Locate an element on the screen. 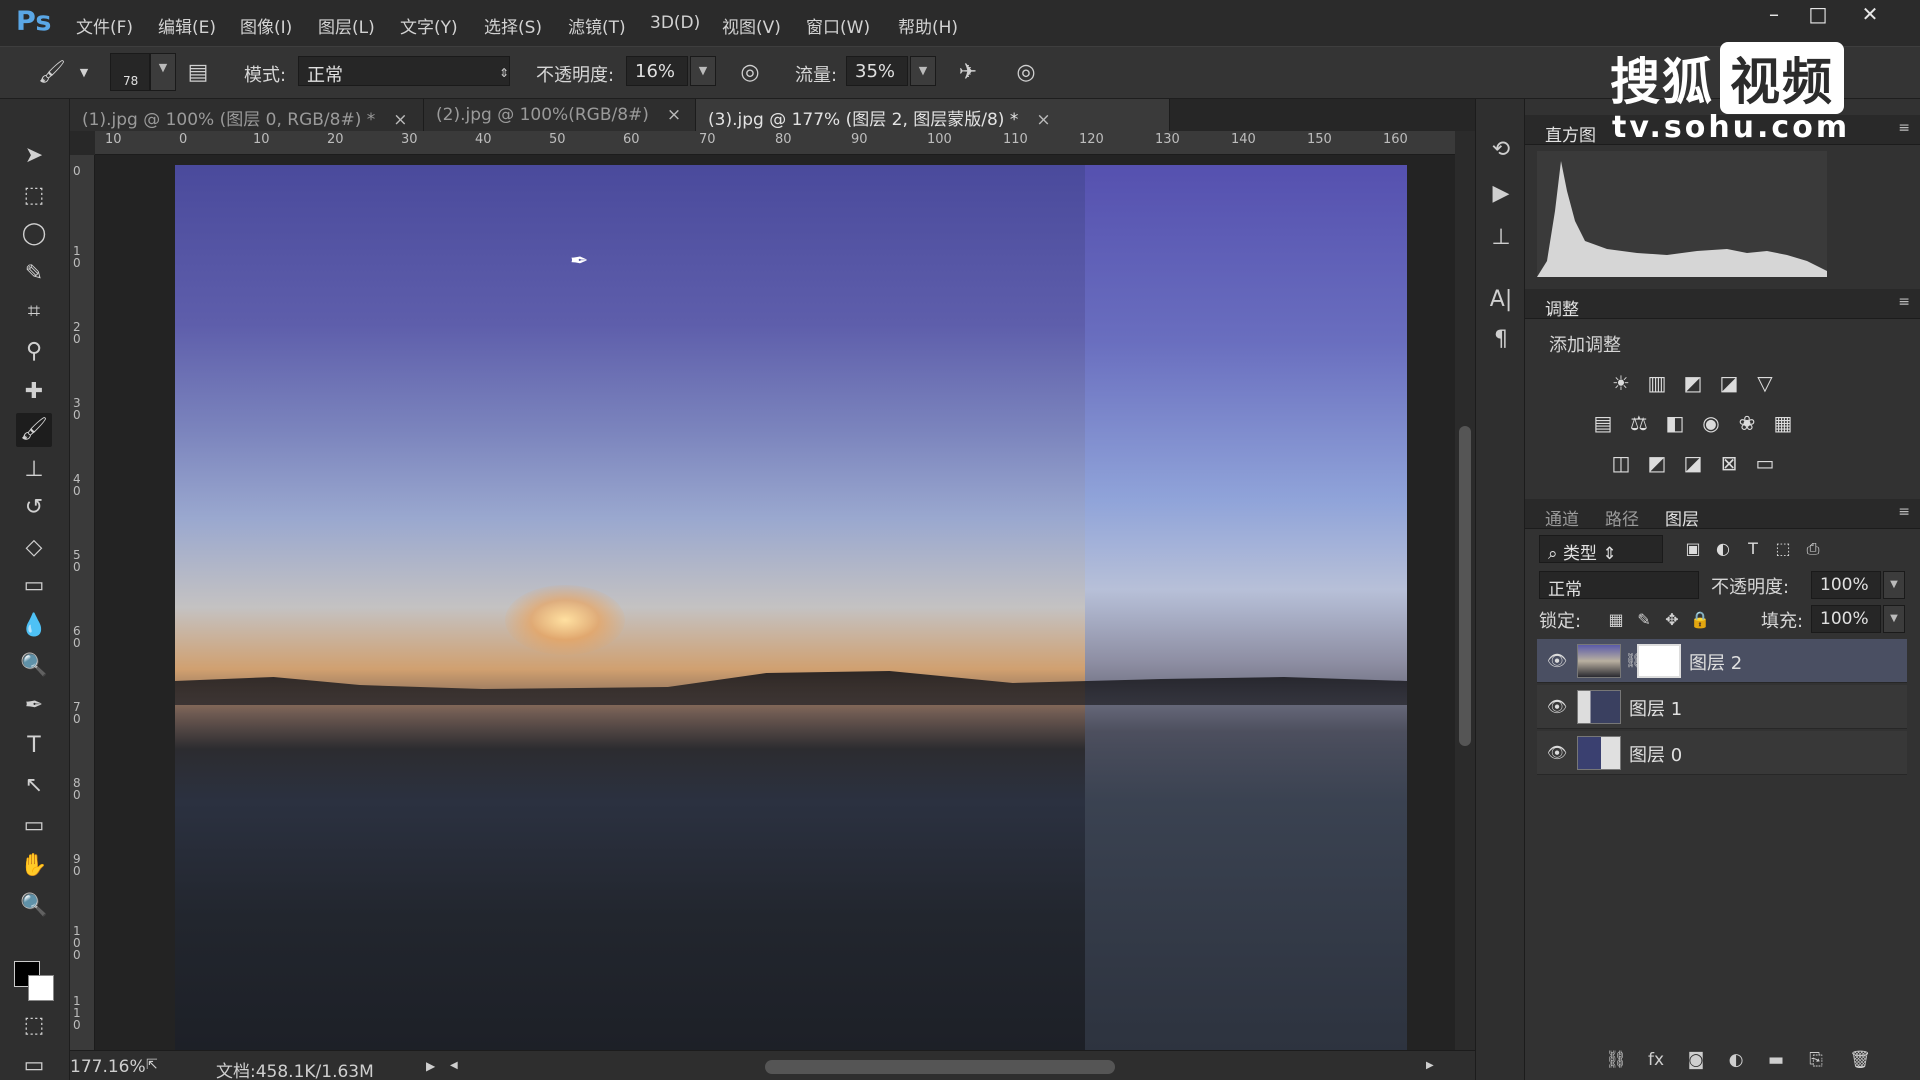 The image size is (1920, 1080). new-adjustment-layer-icon: ◐ is located at coordinates (1736, 1060).